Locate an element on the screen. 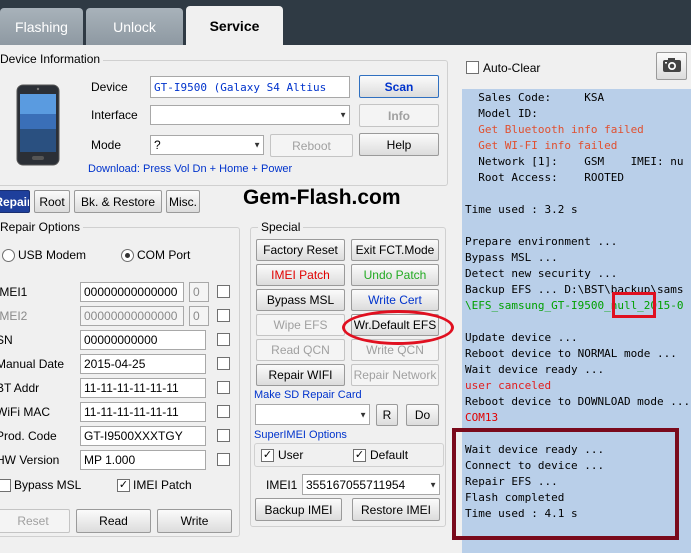  special-button-label: IMEI Patch is located at coordinates (300, 275).